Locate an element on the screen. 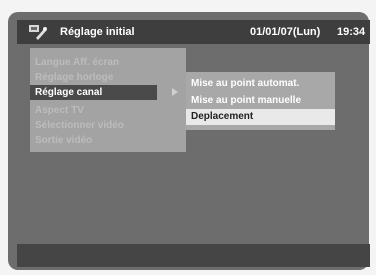  menu-item-video: Sélectionner vidéo is located at coordinates (93, 125).